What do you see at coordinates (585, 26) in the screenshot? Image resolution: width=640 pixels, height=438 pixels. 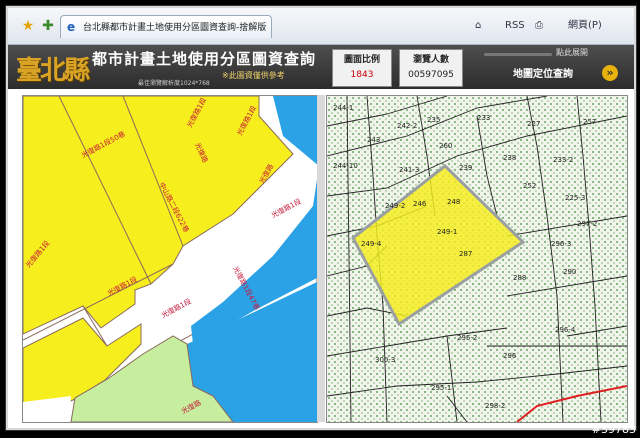 I see `page-menu-button: 網頁(P)` at bounding box center [585, 26].